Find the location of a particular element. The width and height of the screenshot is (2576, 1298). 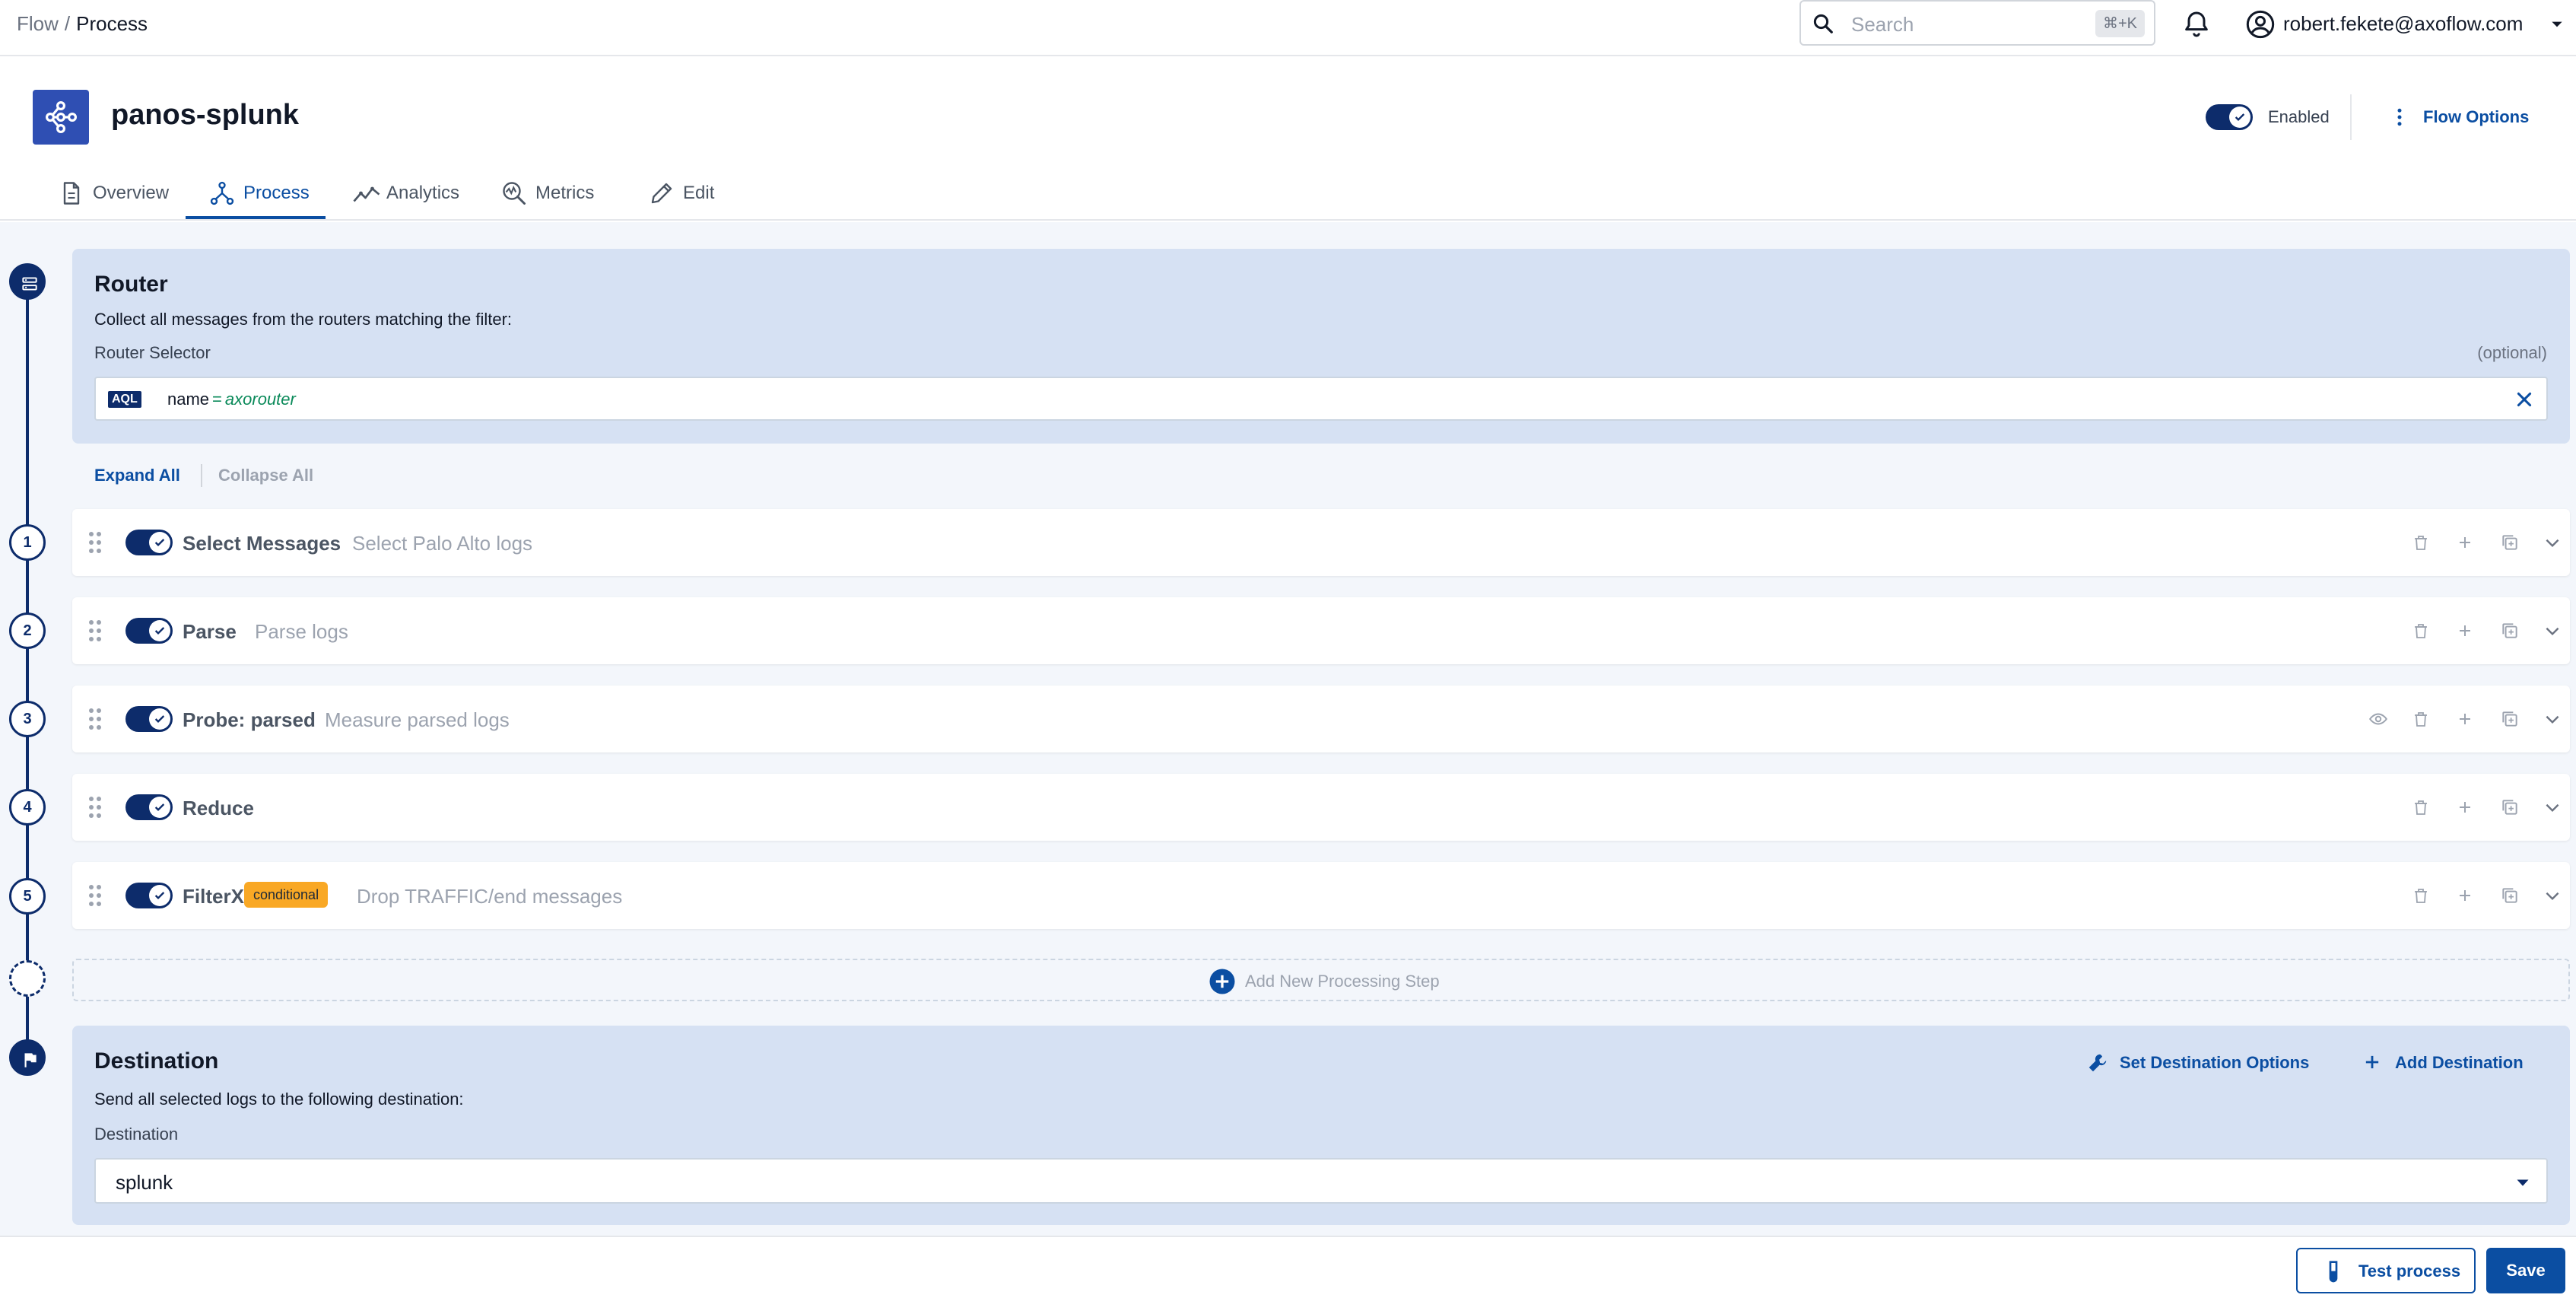

expand-all-button: Expand All is located at coordinates (137, 476).